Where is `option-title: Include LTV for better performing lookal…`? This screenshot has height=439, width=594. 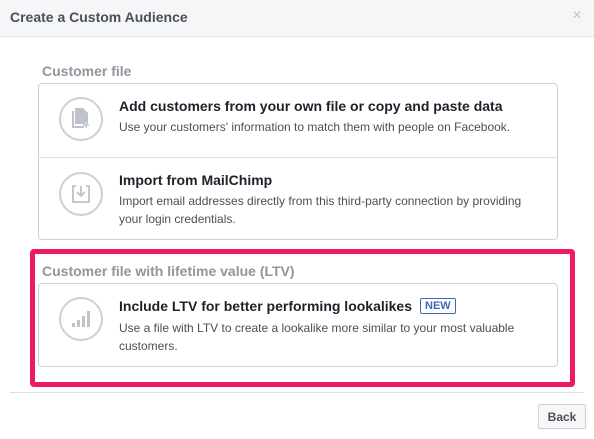 option-title: Include LTV for better performing lookal… is located at coordinates (266, 306).